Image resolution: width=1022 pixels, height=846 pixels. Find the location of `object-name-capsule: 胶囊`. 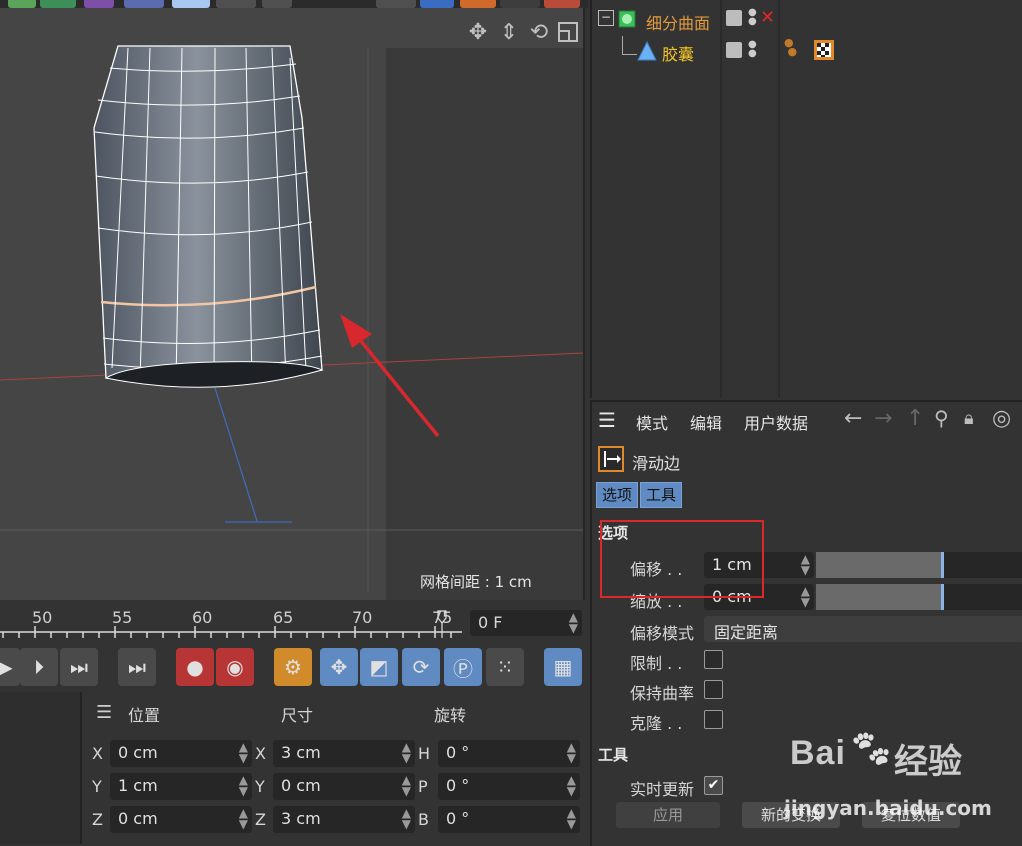

object-name-capsule: 胶囊 is located at coordinates (678, 53).